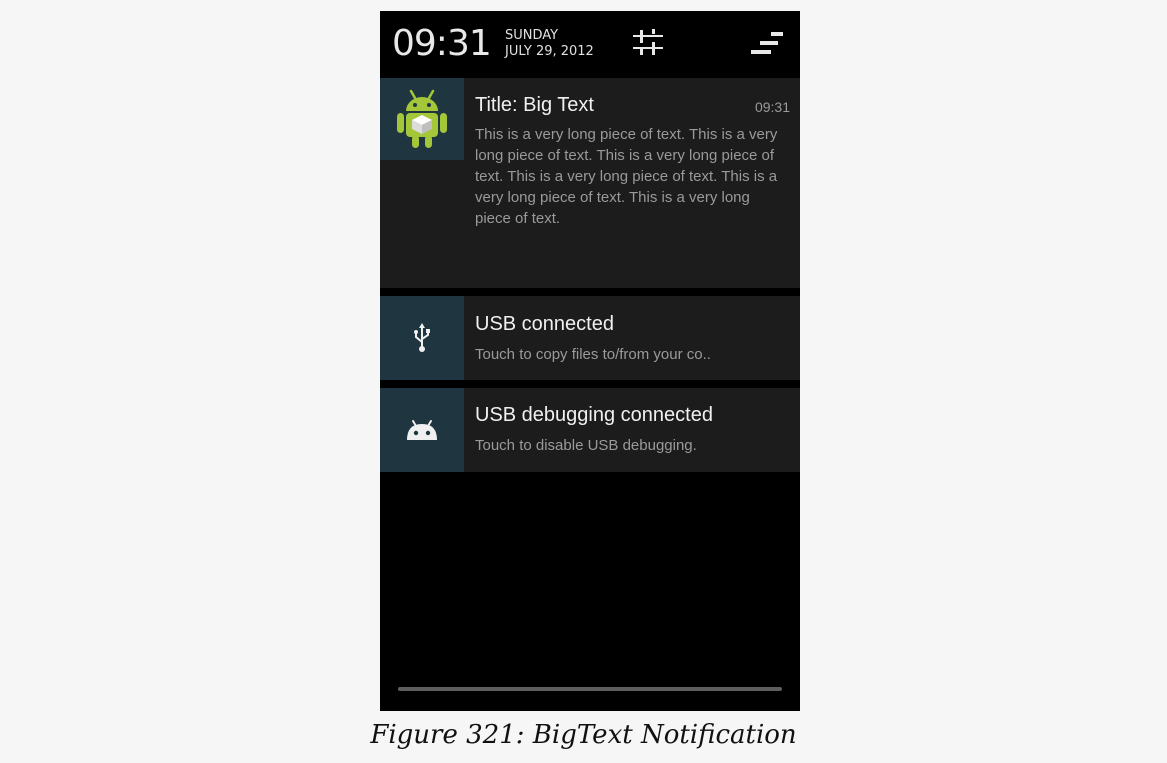 The width and height of the screenshot is (1167, 763). I want to click on notification-title: Title: Big Text, so click(534, 105).